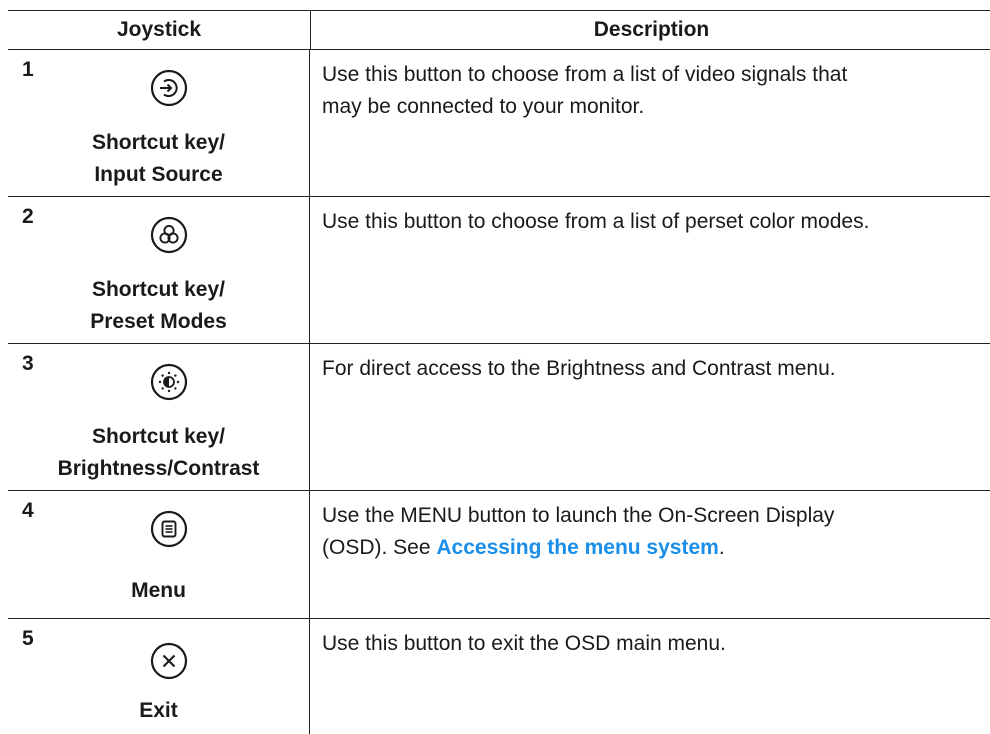 This screenshot has width=990, height=734. Describe the element at coordinates (159, 30) in the screenshot. I see `header-joystick: Joystick` at that location.